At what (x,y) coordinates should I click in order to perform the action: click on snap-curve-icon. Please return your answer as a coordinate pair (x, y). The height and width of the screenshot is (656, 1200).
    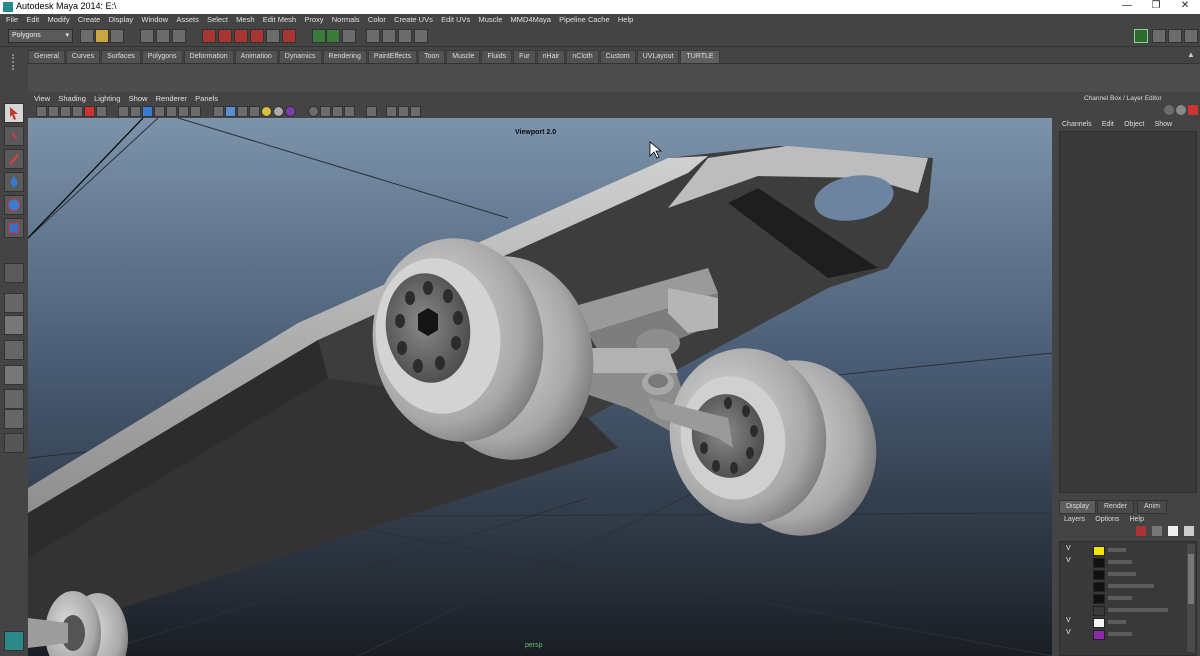
    Looking at the image, I should click on (225, 36).